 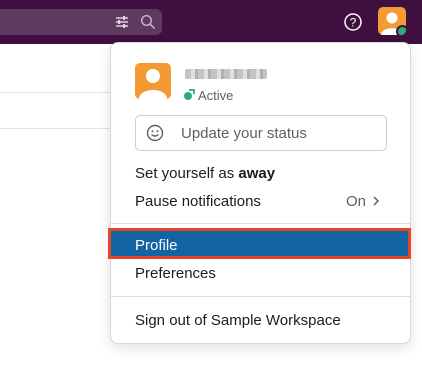 I want to click on avatar, so click(x=153, y=81).